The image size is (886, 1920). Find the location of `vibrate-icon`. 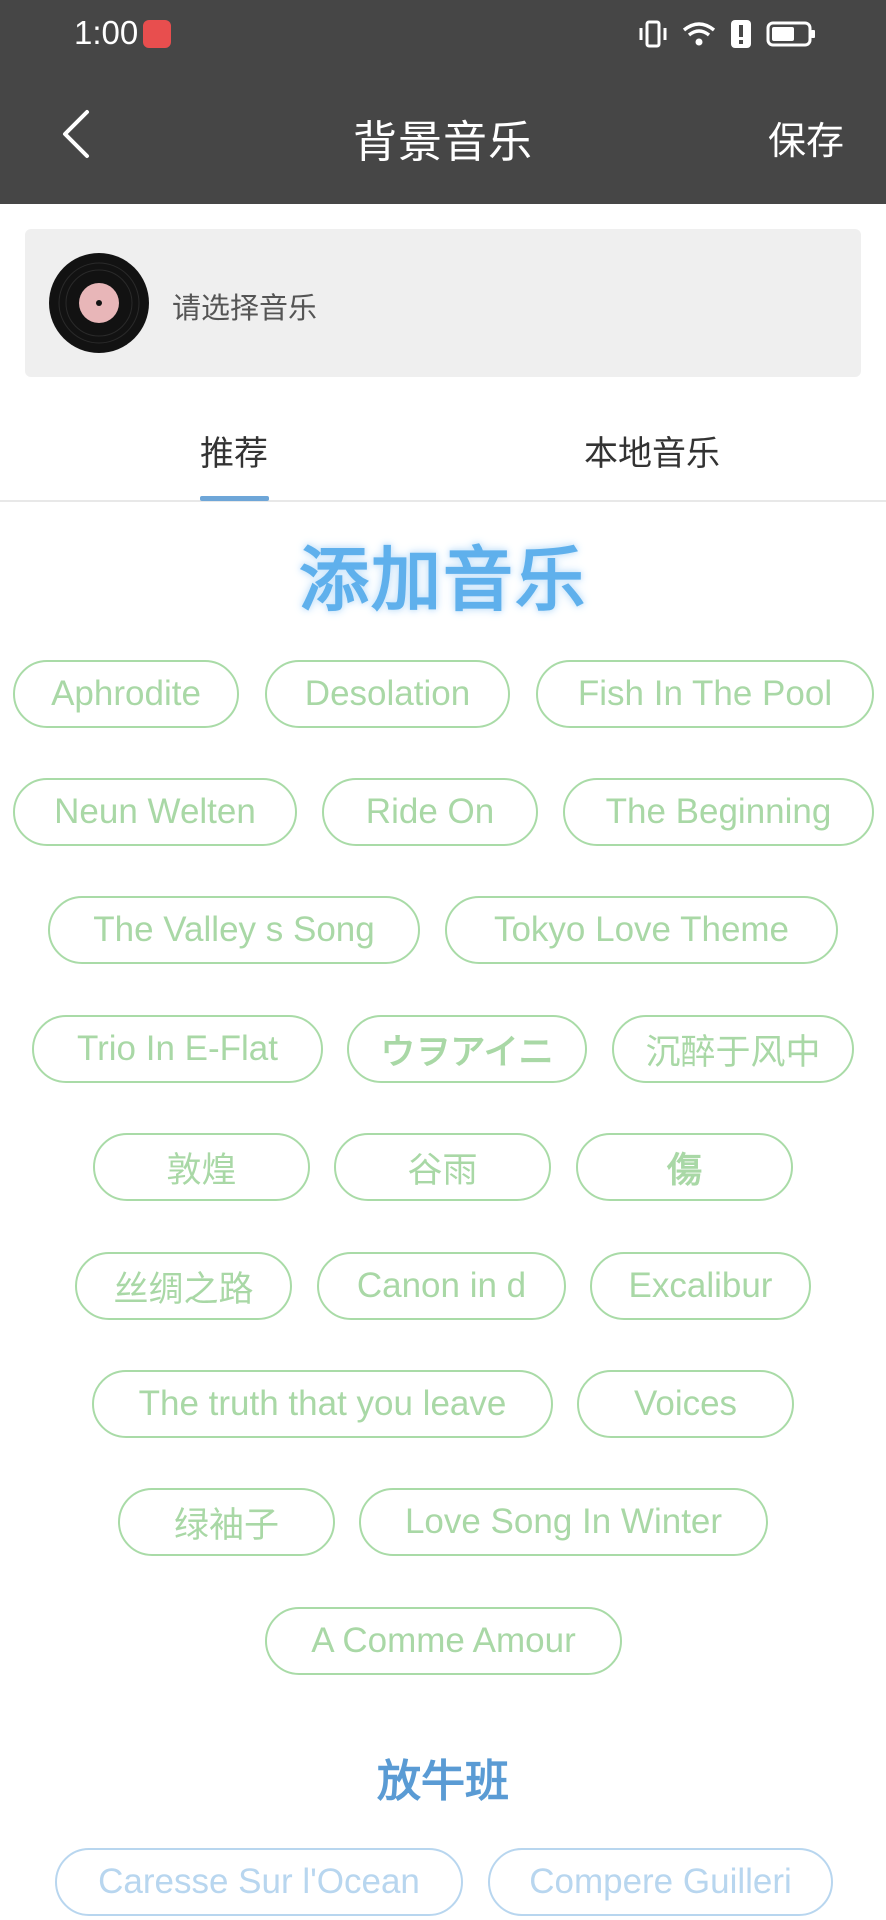

vibrate-icon is located at coordinates (653, 34).